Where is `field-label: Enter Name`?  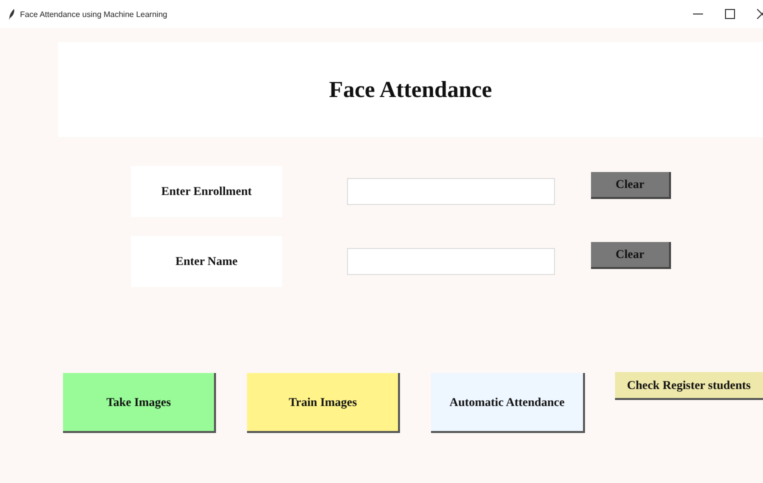
field-label: Enter Name is located at coordinates (206, 261).